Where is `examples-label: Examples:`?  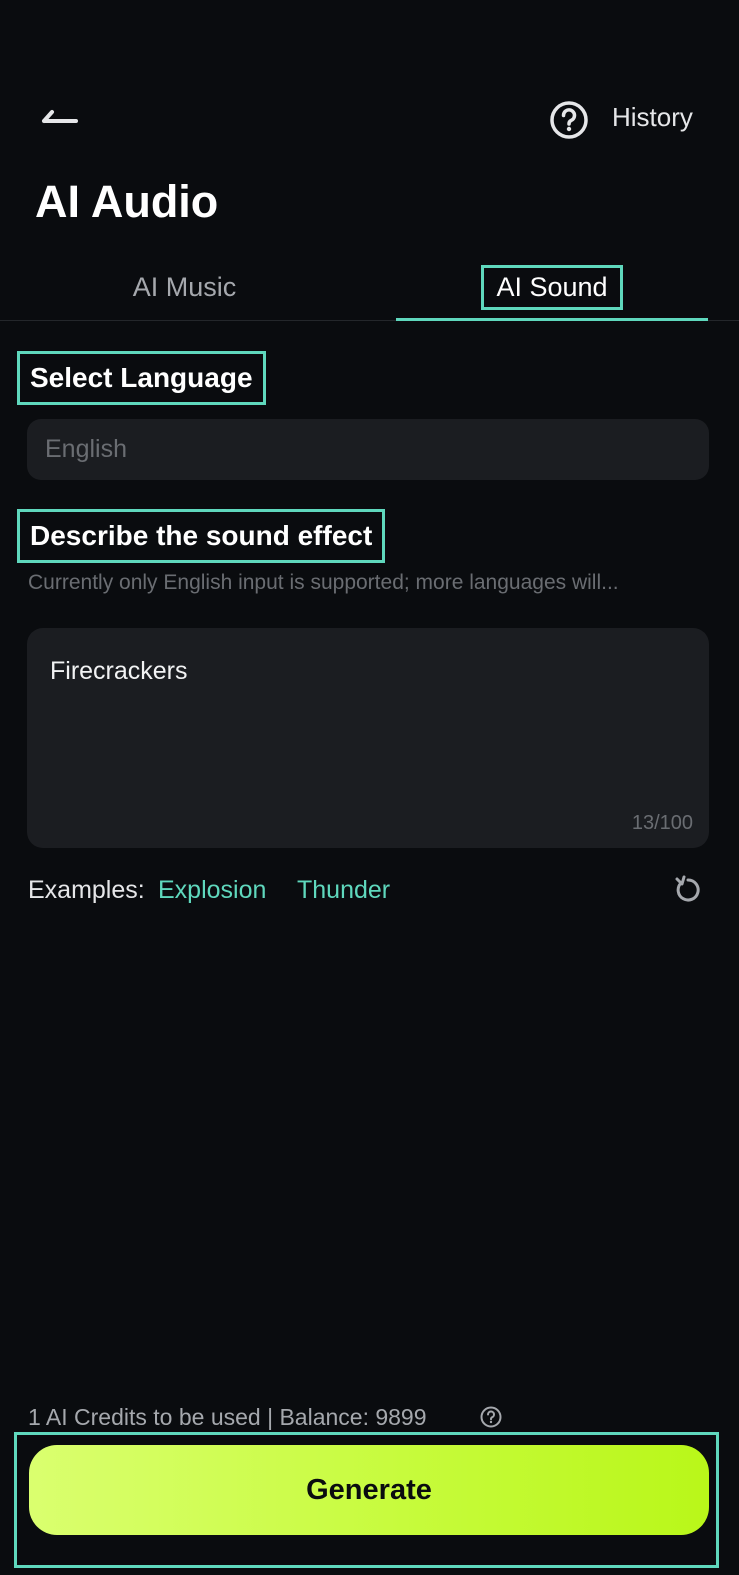 examples-label: Examples: is located at coordinates (86, 890).